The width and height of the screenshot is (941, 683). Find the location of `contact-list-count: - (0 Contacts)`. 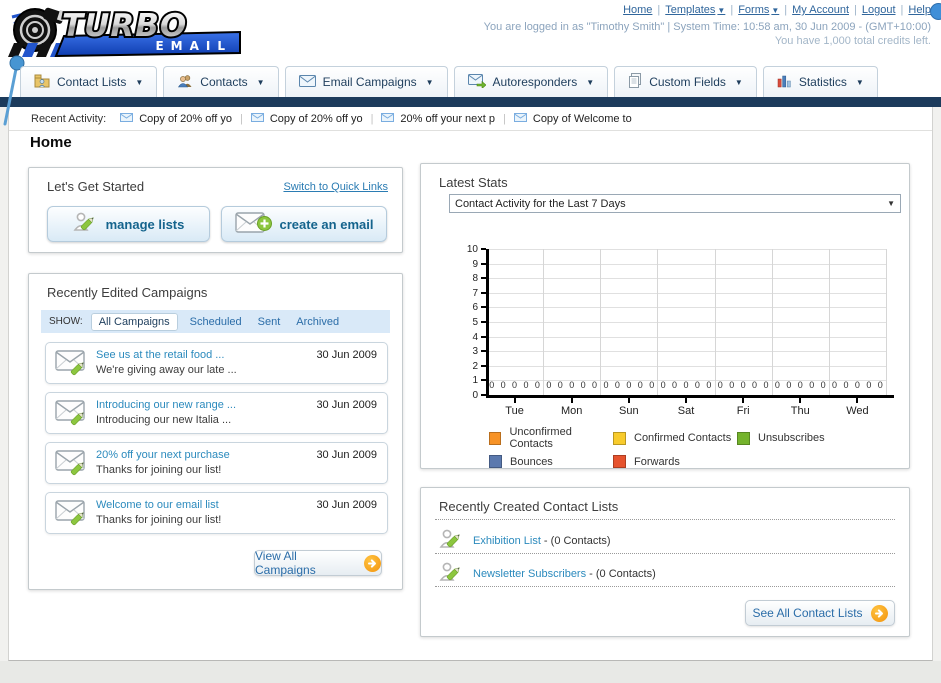

contact-list-count: - (0 Contacts) is located at coordinates (621, 574).